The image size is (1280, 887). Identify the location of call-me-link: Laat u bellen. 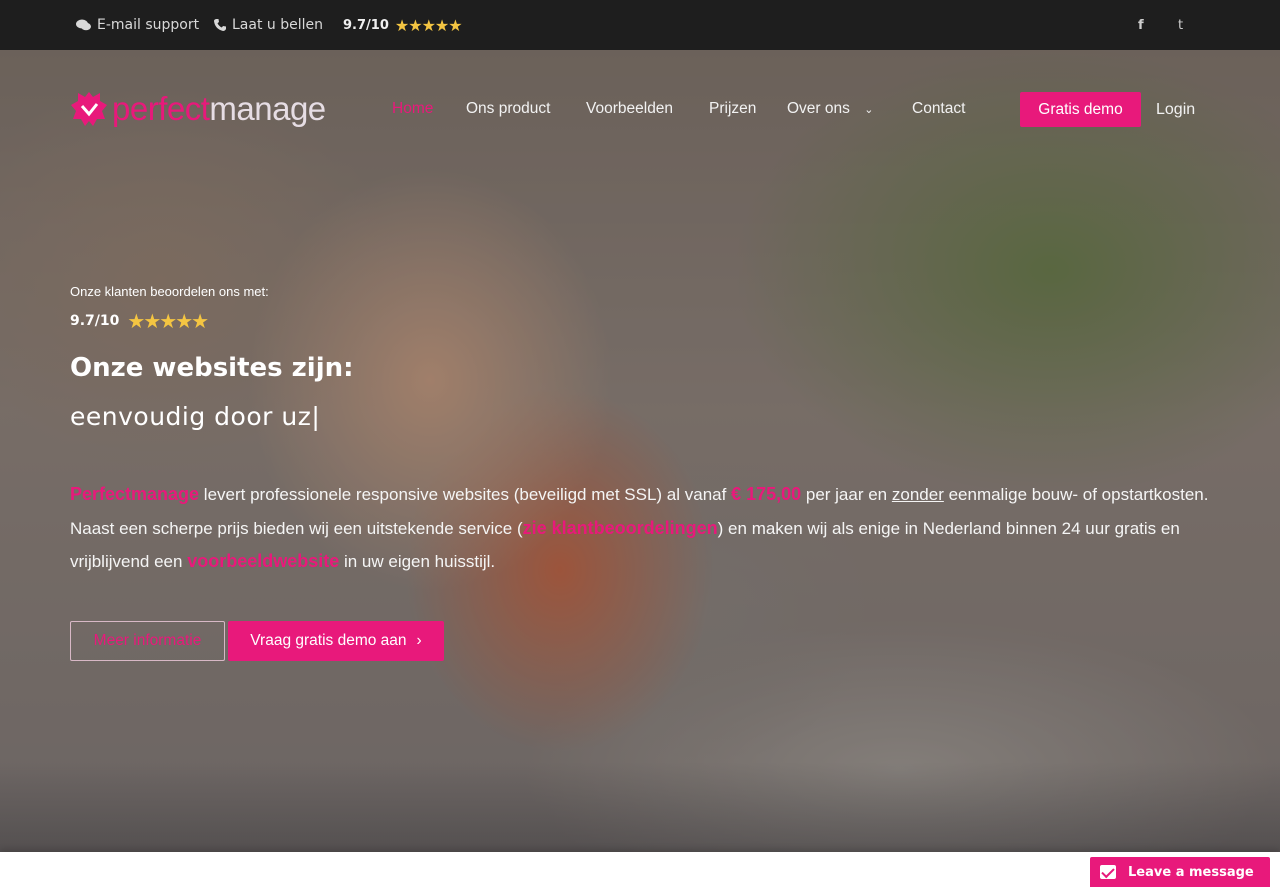
(268, 25).